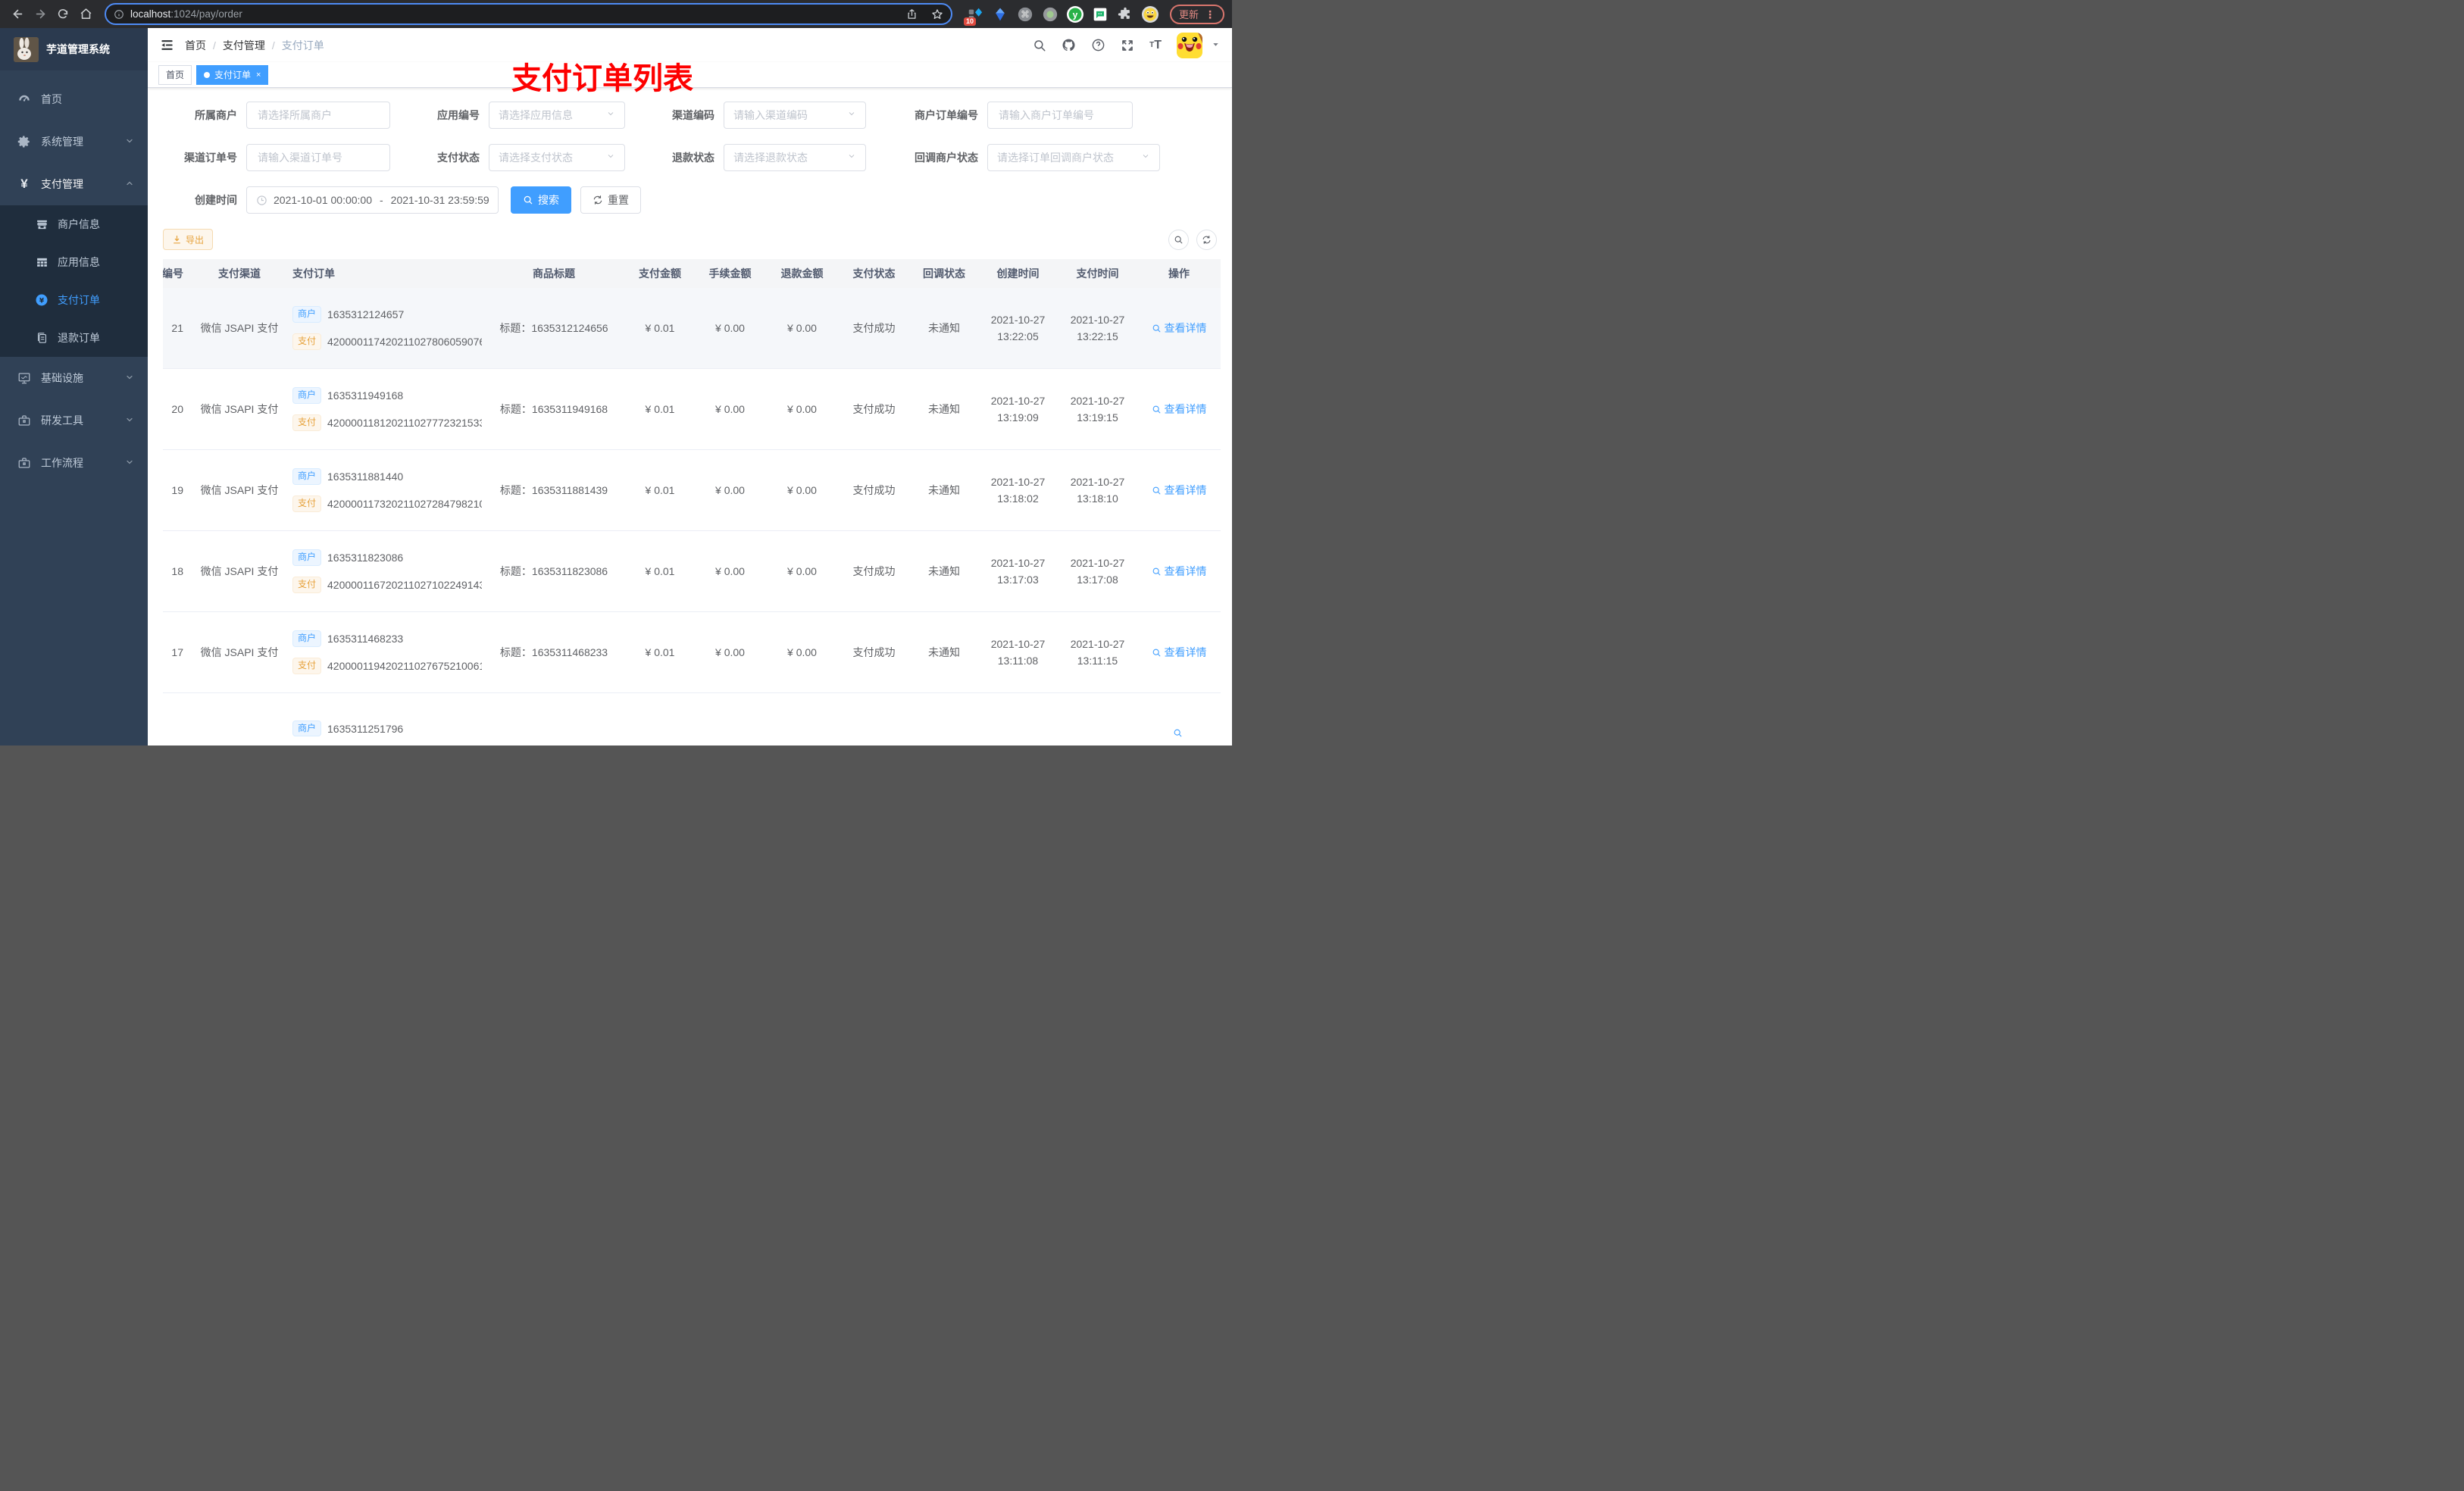 Image resolution: width=2464 pixels, height=1491 pixels. I want to click on tab-label: 首页, so click(175, 75).